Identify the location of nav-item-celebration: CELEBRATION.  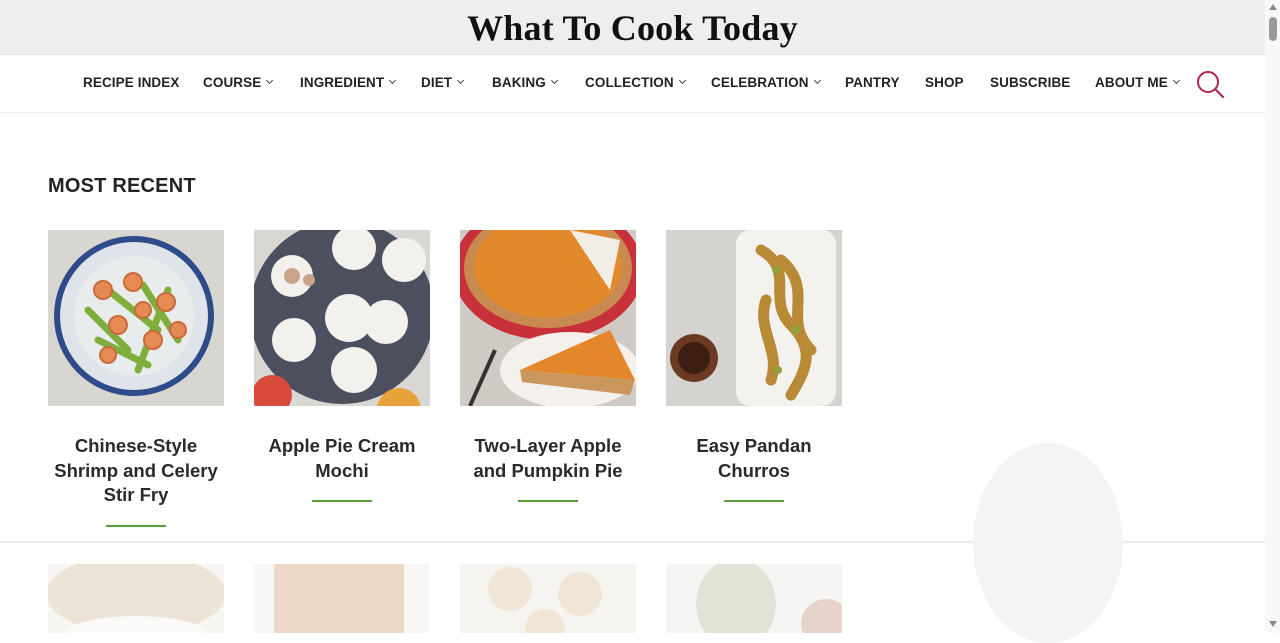
(766, 82).